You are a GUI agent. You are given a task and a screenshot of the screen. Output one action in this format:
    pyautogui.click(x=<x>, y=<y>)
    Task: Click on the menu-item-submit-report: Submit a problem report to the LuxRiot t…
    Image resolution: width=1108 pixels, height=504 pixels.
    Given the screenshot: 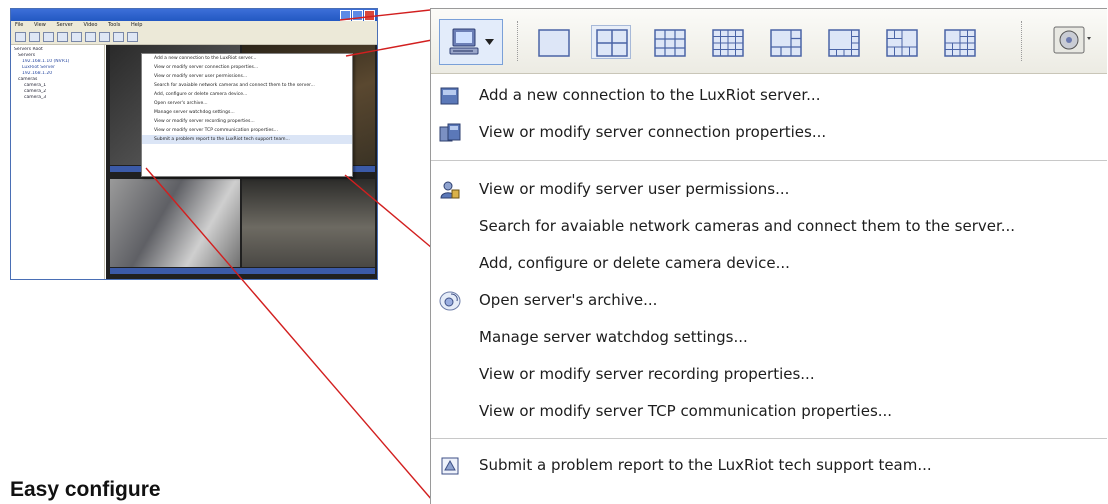 What is the action you would take?
    pyautogui.click(x=769, y=465)
    